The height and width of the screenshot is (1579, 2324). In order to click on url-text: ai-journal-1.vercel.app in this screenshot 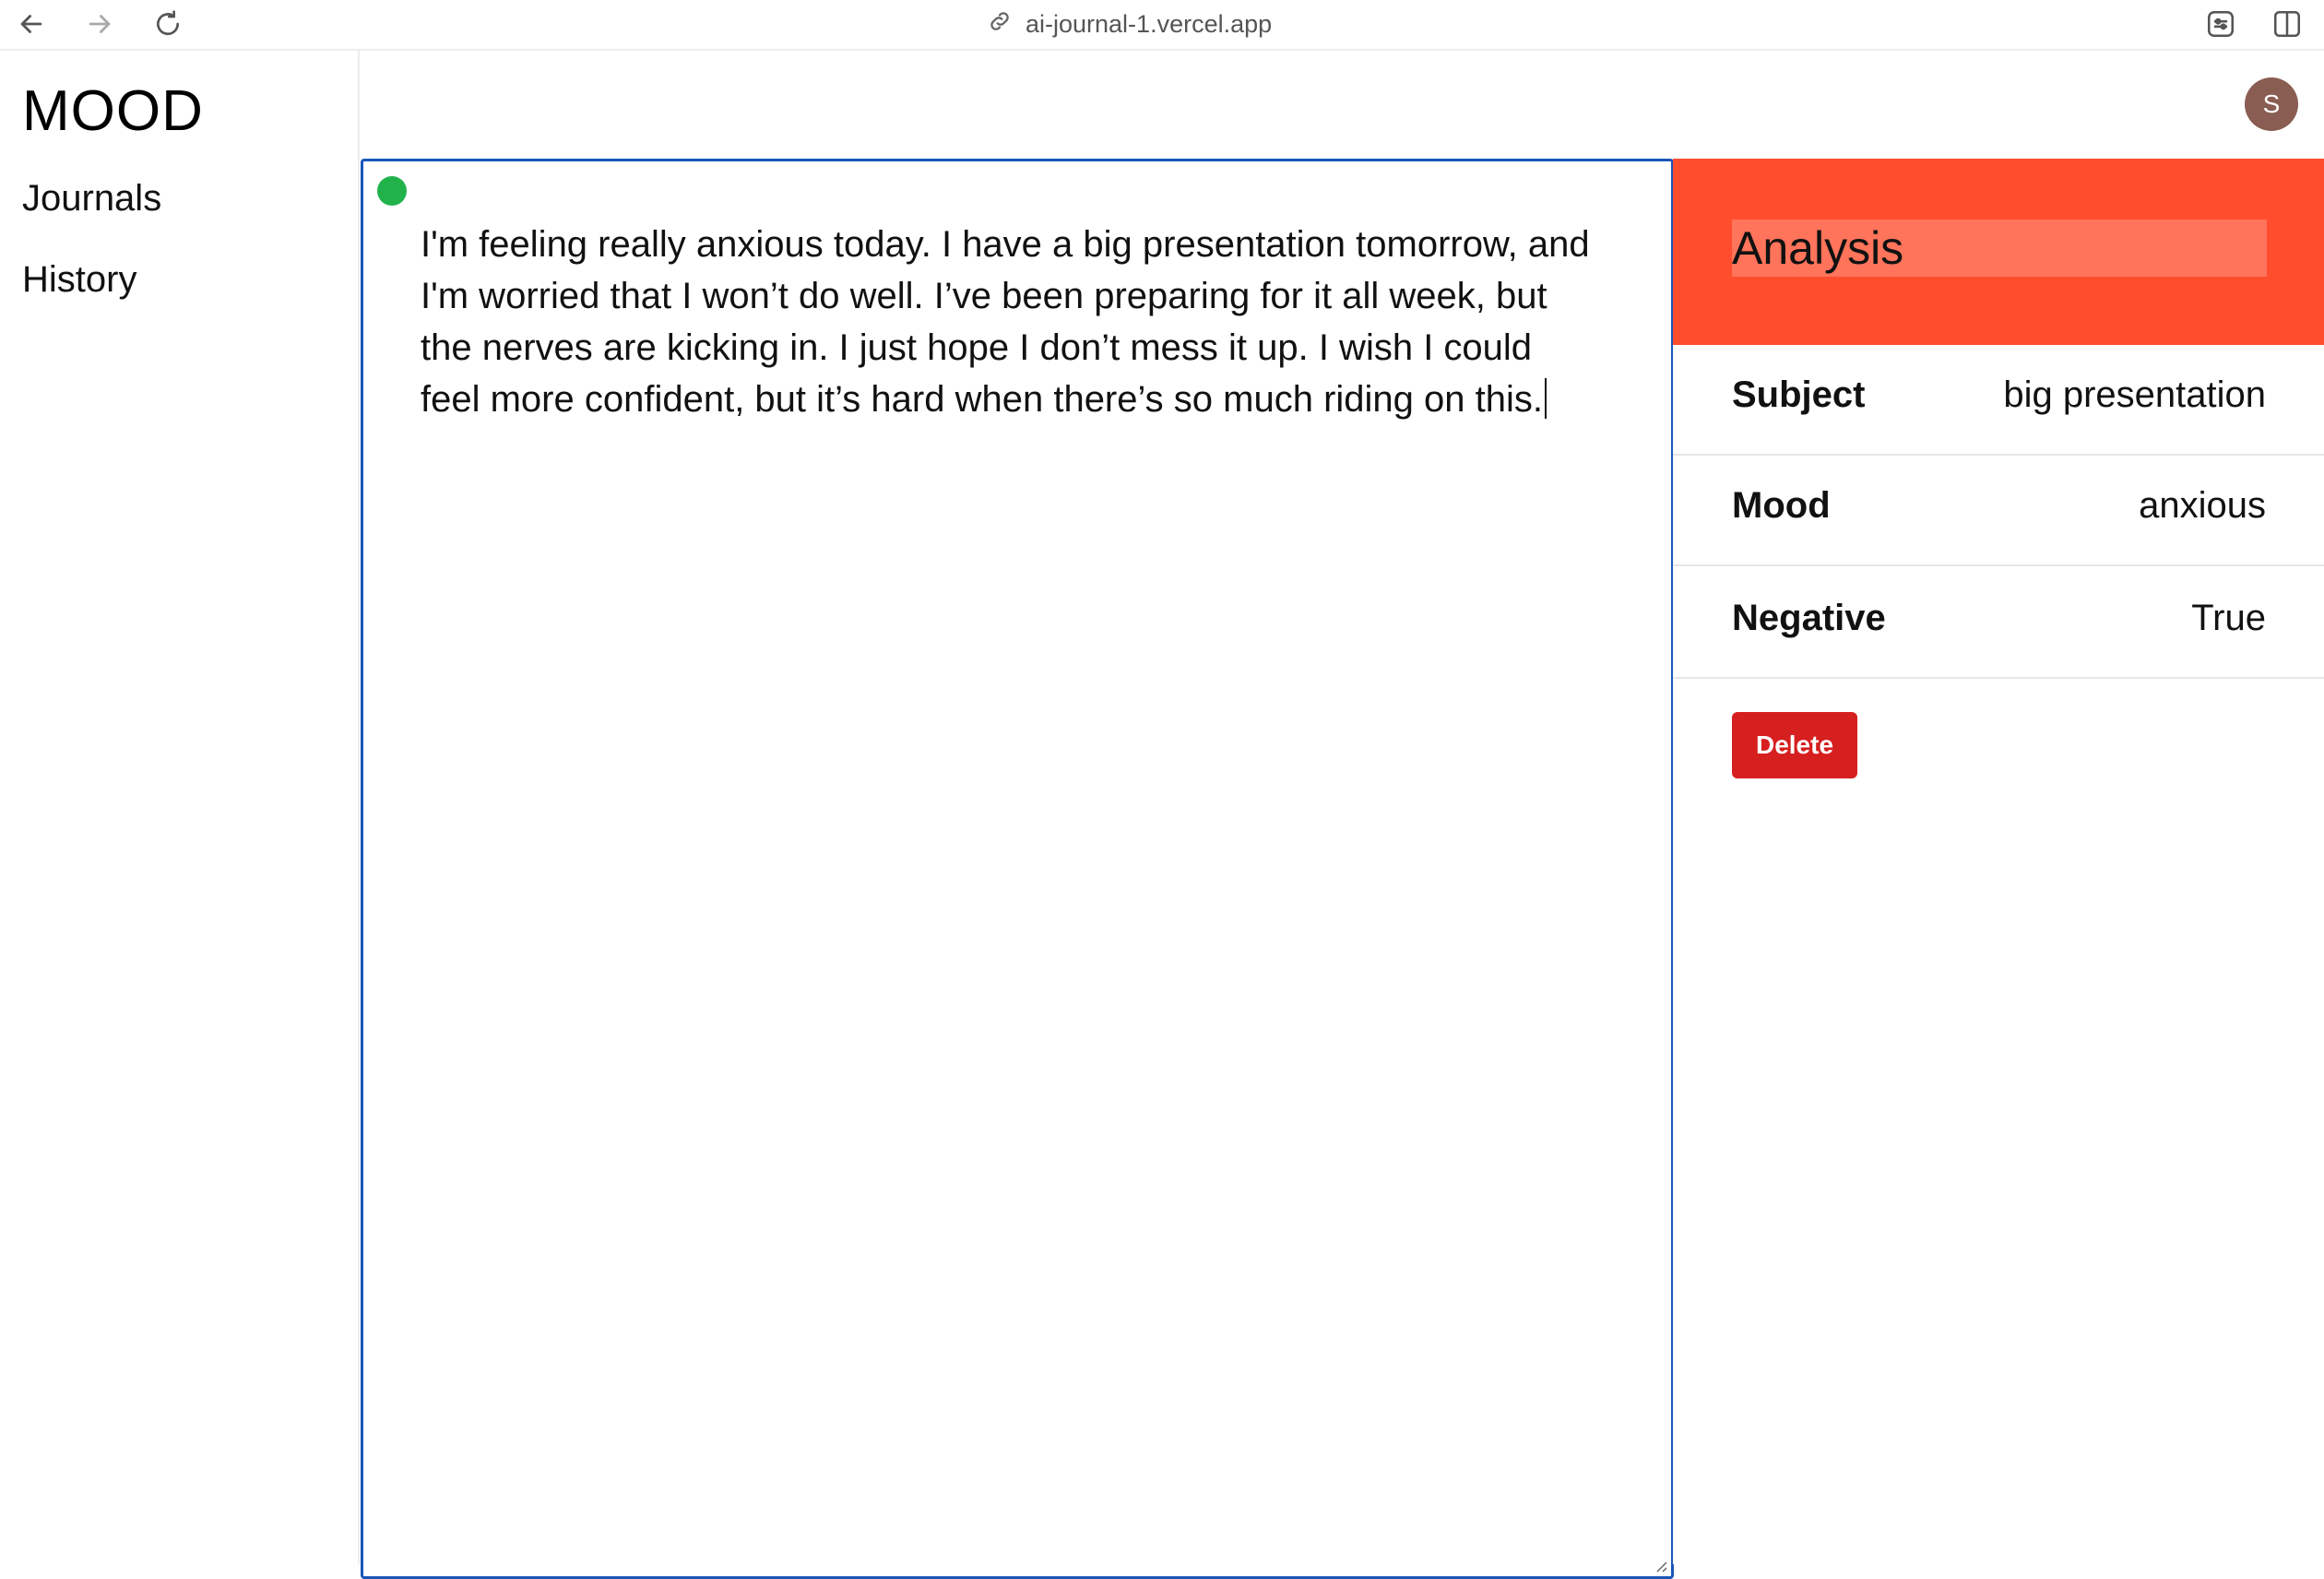, I will do `click(1149, 24)`.